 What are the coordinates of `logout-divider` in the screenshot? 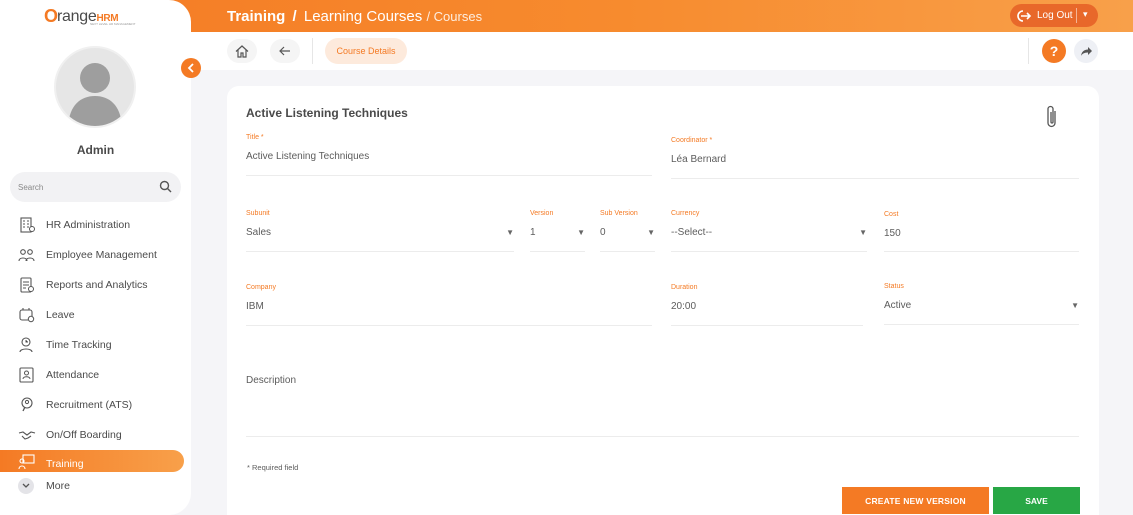 It's located at (1076, 15).